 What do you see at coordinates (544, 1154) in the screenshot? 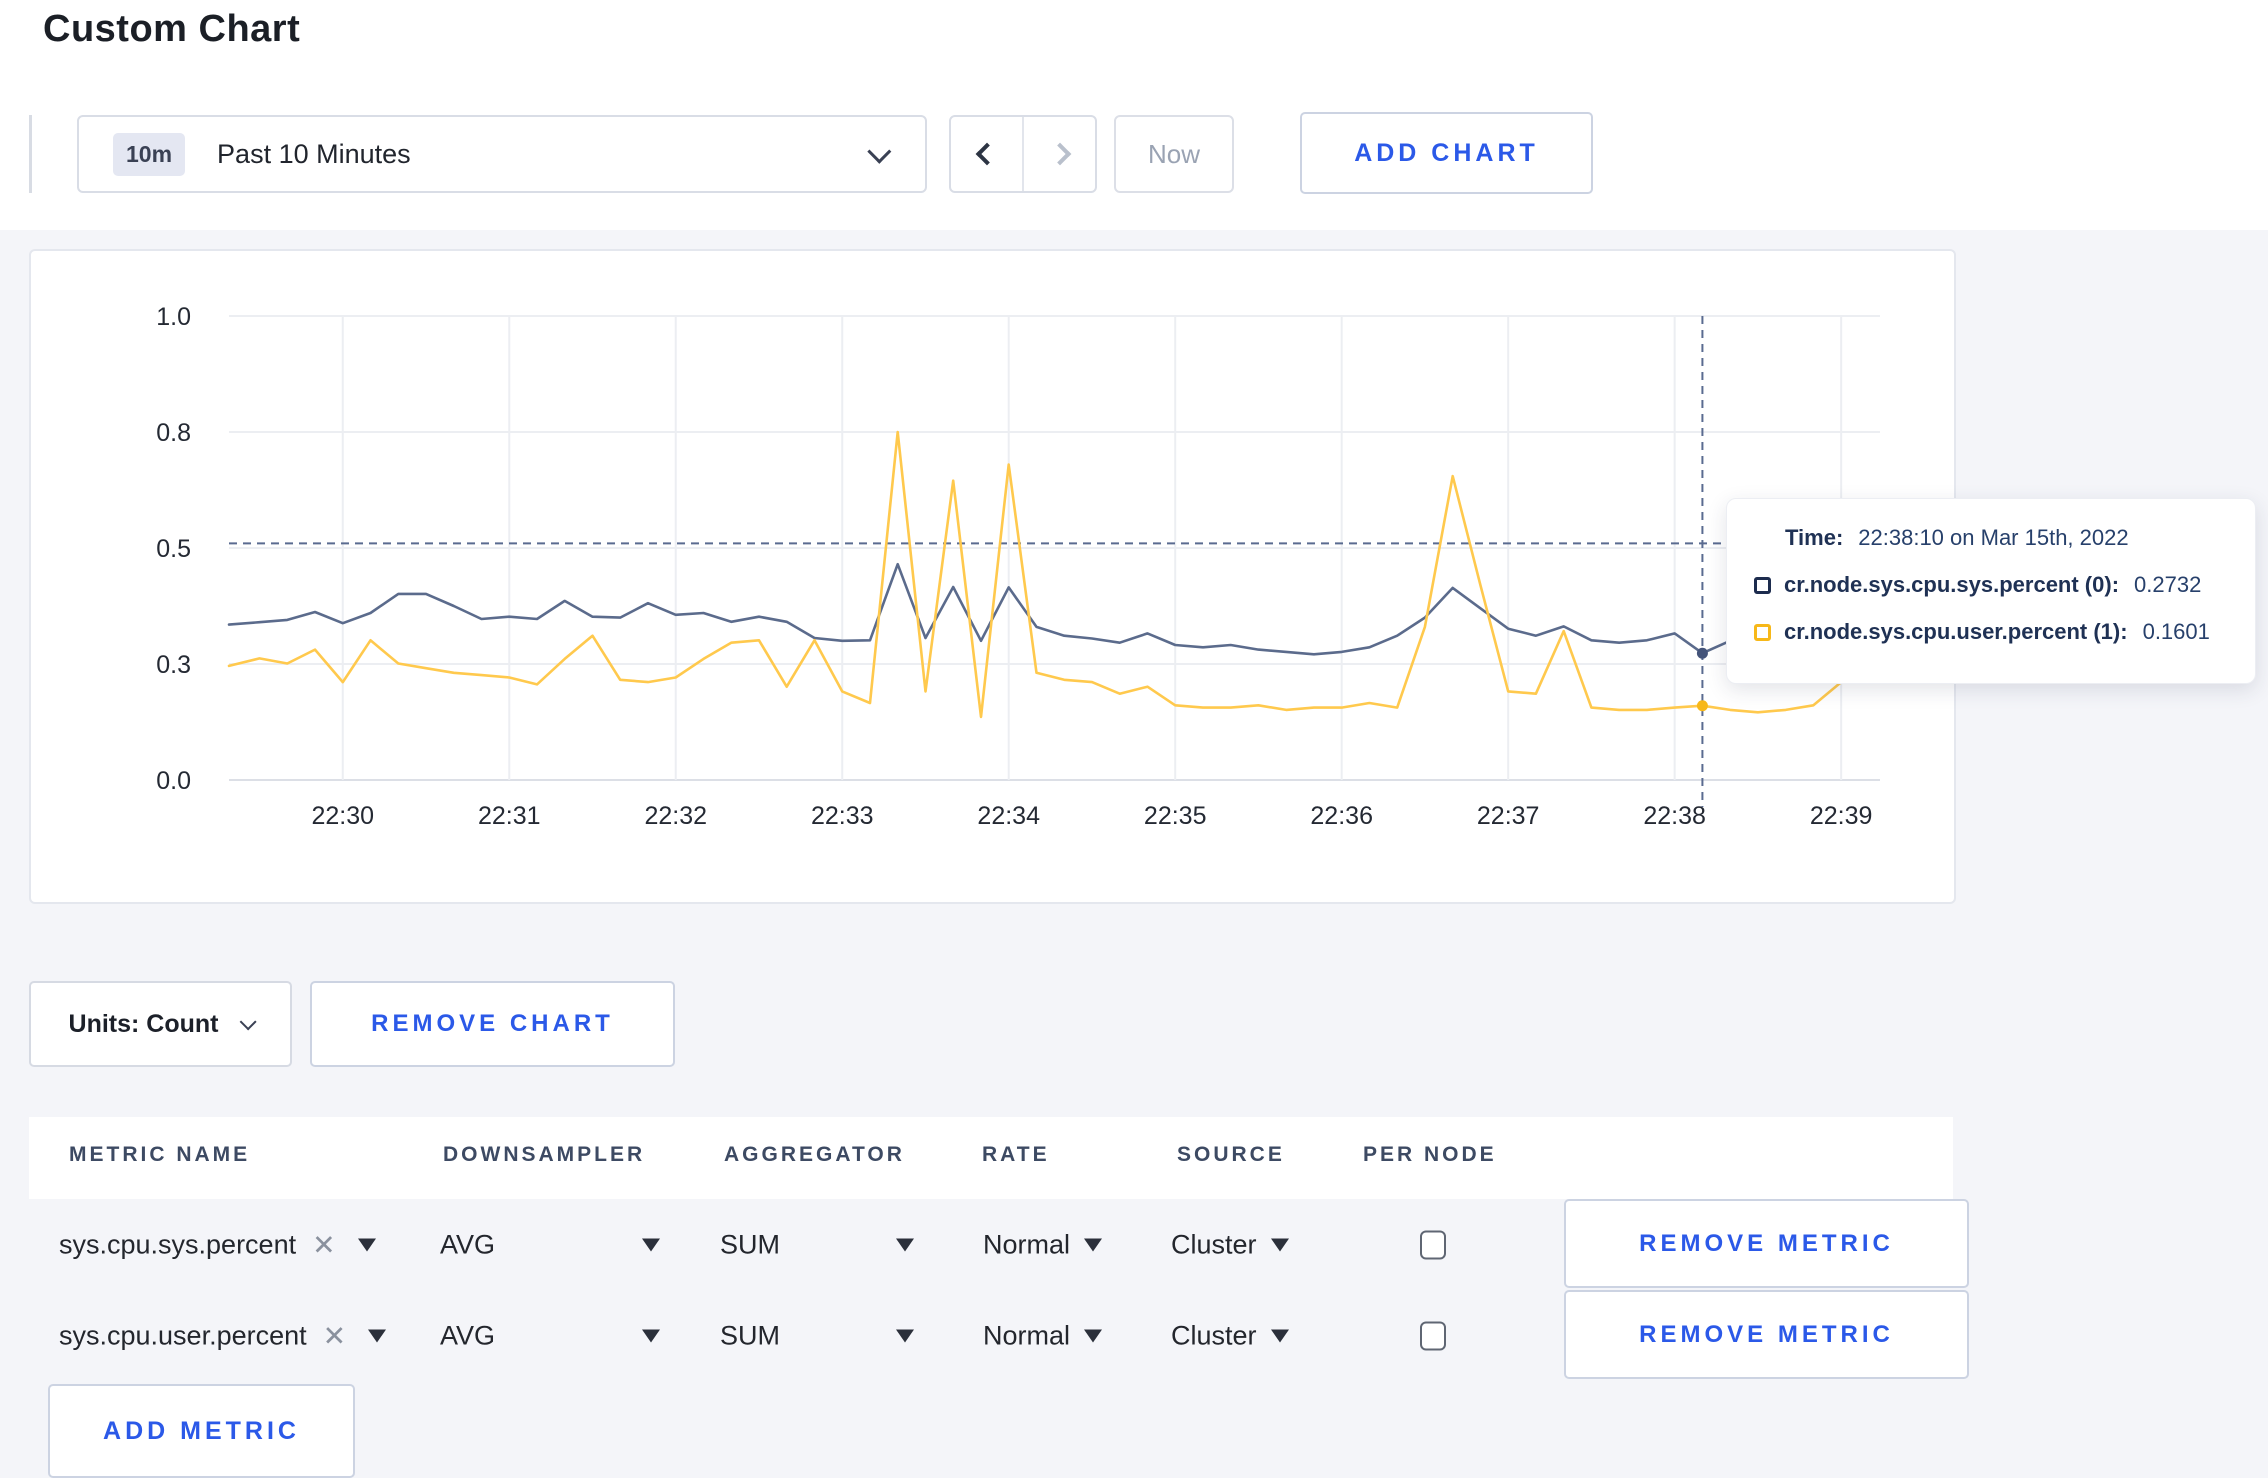
I see `col-header-downsampler: DOWNSAMPLER` at bounding box center [544, 1154].